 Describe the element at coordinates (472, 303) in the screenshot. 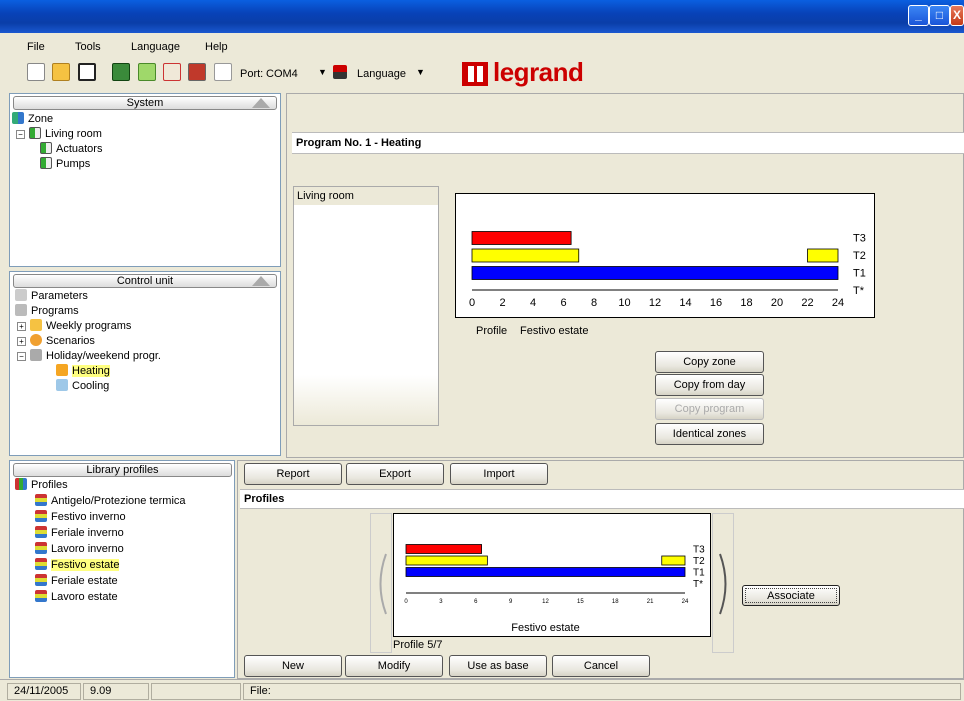

I see `tick-label: 0` at that location.